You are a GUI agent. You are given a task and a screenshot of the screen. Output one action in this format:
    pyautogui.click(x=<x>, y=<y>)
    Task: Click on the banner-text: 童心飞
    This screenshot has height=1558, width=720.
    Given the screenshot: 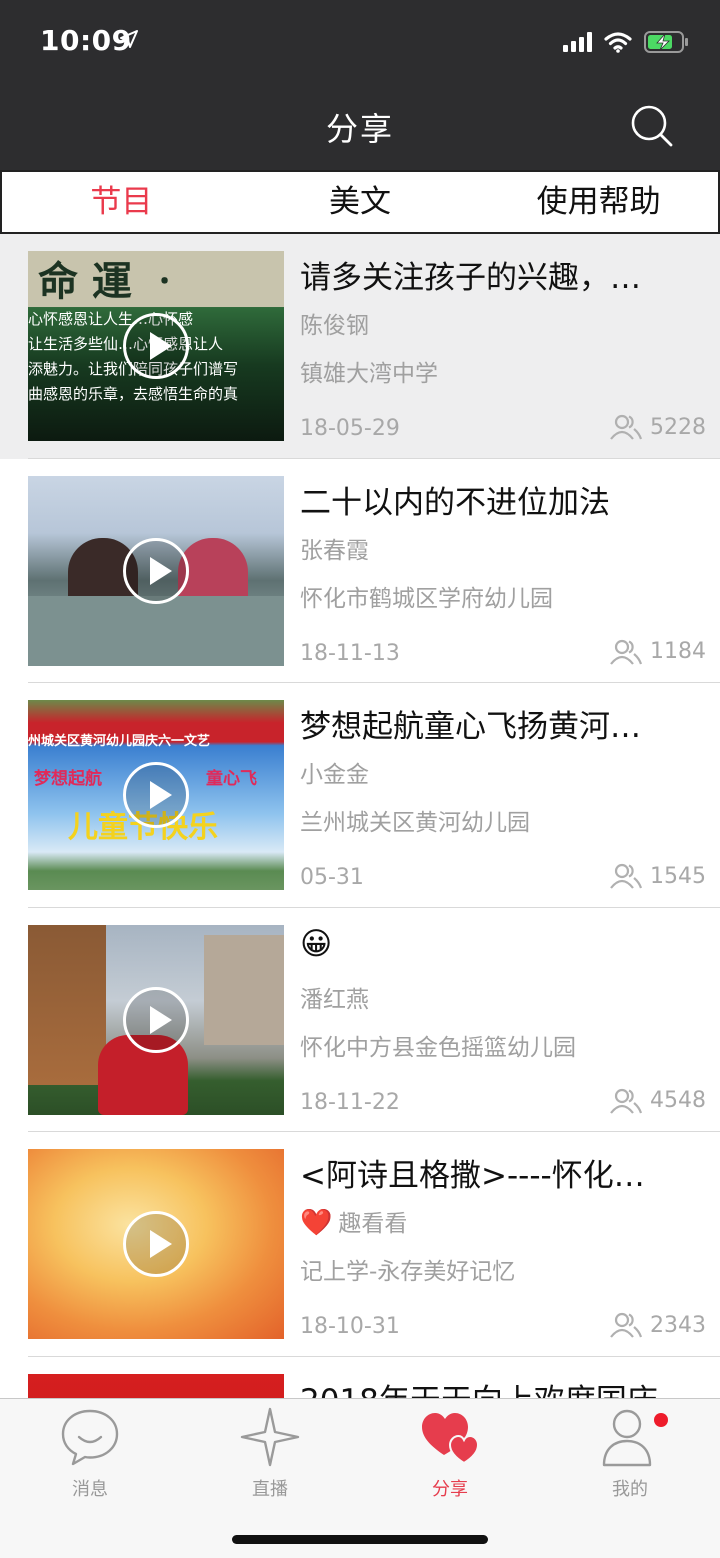 What is the action you would take?
    pyautogui.click(x=231, y=779)
    